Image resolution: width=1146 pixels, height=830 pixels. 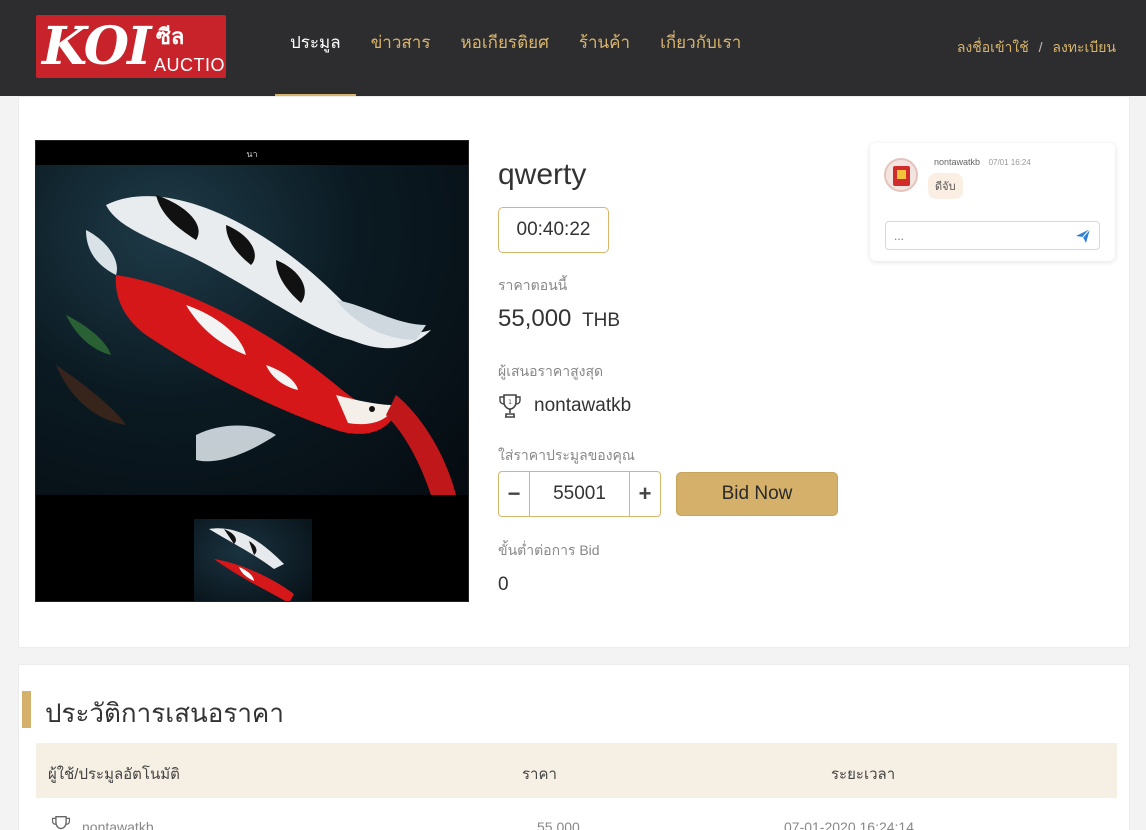 I want to click on avatar-detail, so click(x=901, y=174).